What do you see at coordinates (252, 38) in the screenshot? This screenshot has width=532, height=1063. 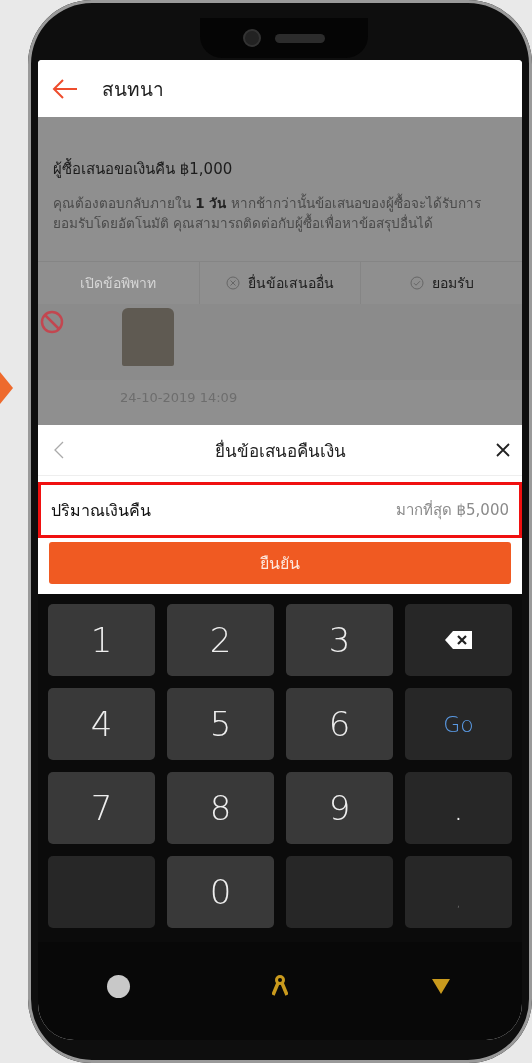 I see `camera-icon` at bounding box center [252, 38].